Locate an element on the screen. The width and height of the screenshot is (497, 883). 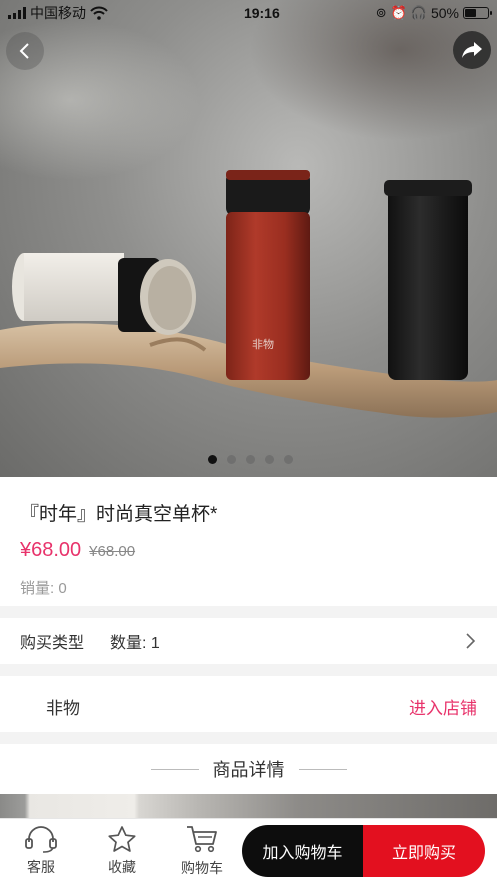
cart-tab: 购物车 is located at coordinates (202, 851).